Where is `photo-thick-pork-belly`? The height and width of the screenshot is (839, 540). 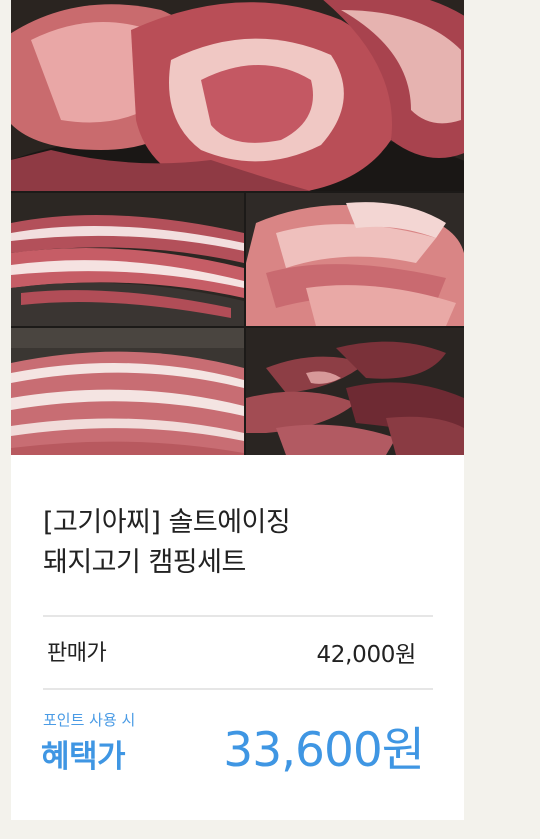
photo-thick-pork-belly is located at coordinates (127, 391).